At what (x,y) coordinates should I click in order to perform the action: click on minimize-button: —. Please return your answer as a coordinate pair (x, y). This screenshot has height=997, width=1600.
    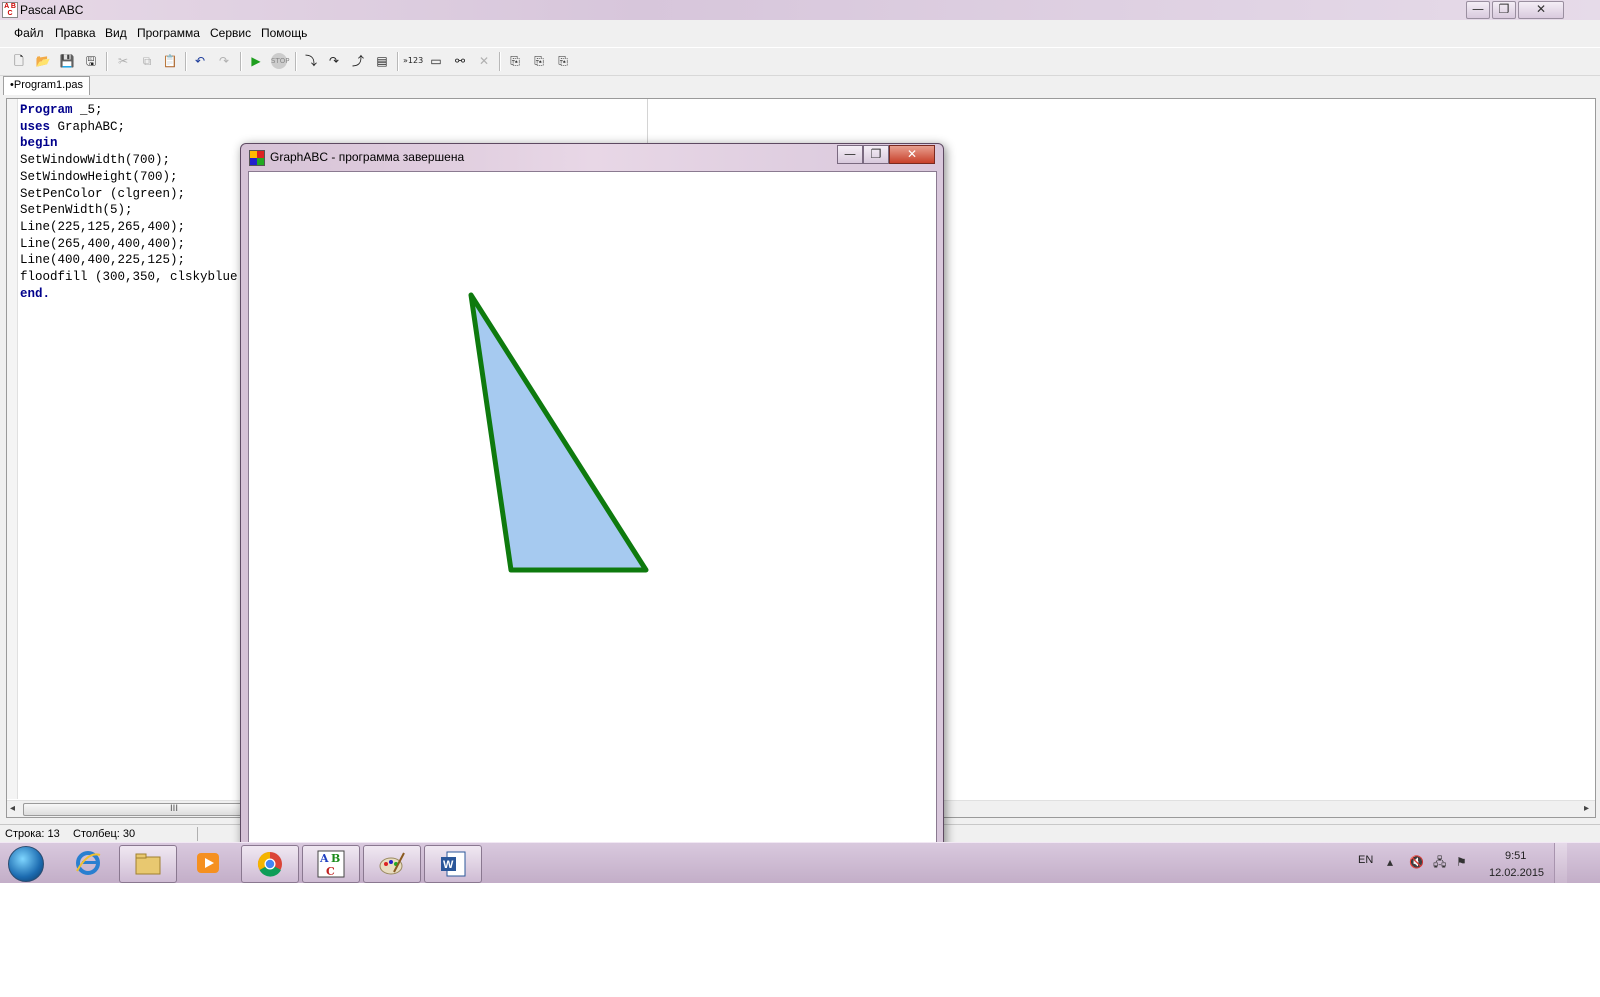
    Looking at the image, I should click on (1478, 10).